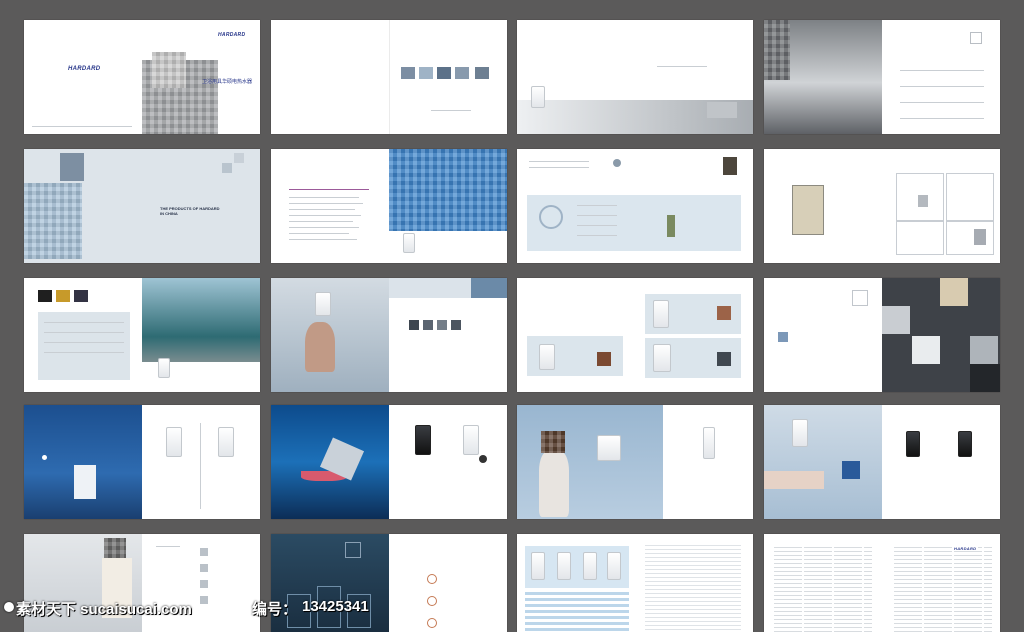  I want to click on spread-bath-interior, so click(142, 335).